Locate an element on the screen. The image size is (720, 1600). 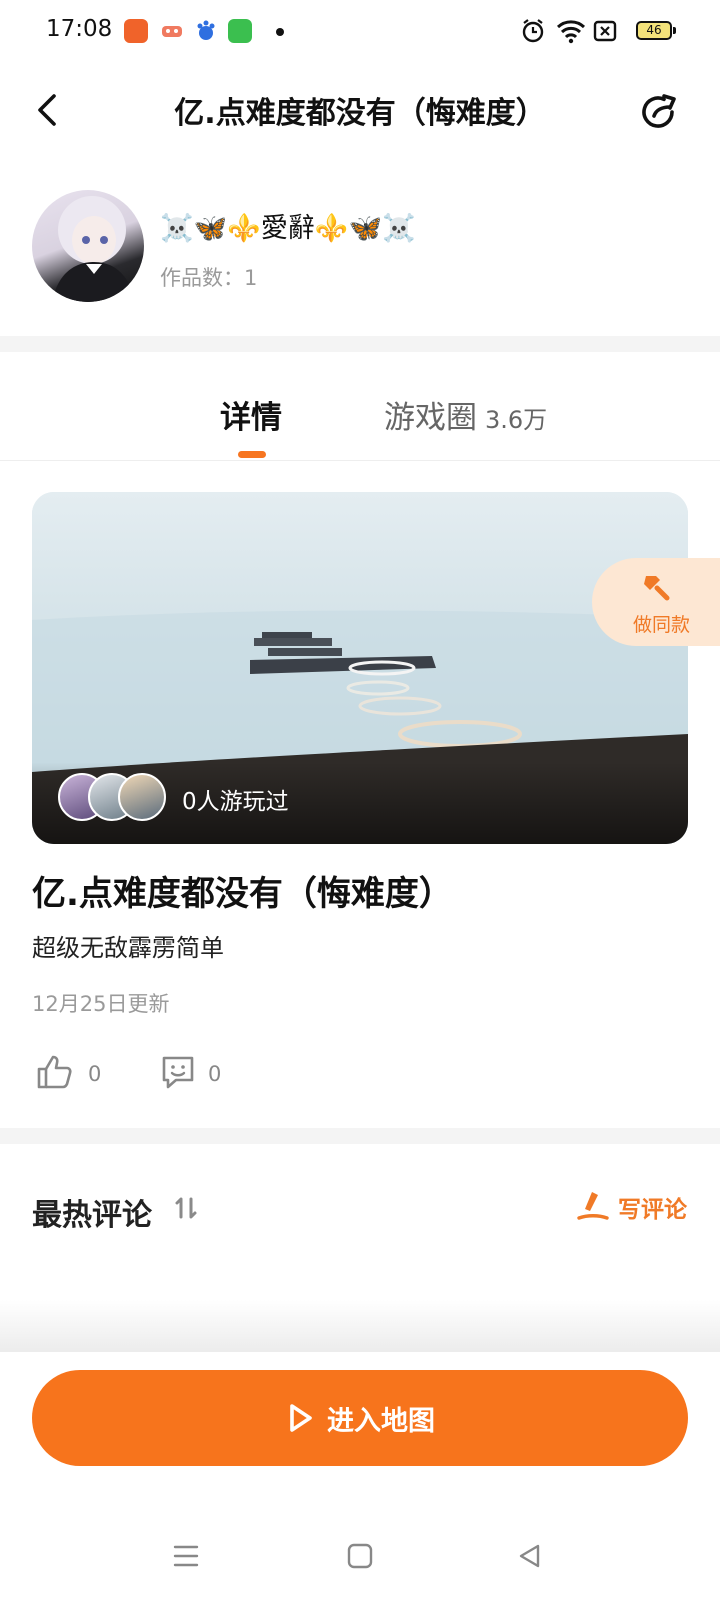
game-app-icon is located at coordinates (172, 31).